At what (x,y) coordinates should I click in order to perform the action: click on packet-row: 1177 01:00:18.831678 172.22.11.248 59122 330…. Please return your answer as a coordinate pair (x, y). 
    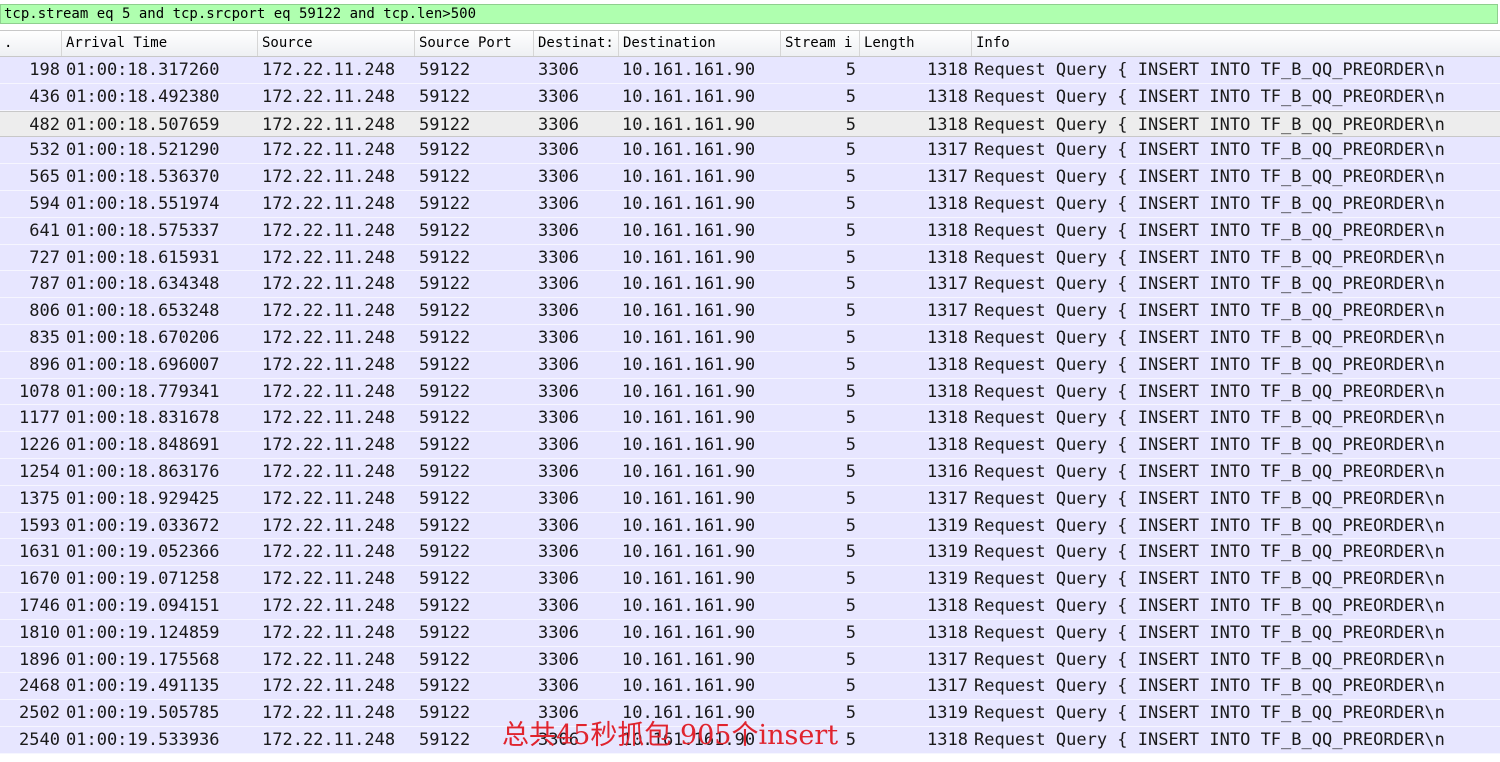
    Looking at the image, I should click on (750, 419).